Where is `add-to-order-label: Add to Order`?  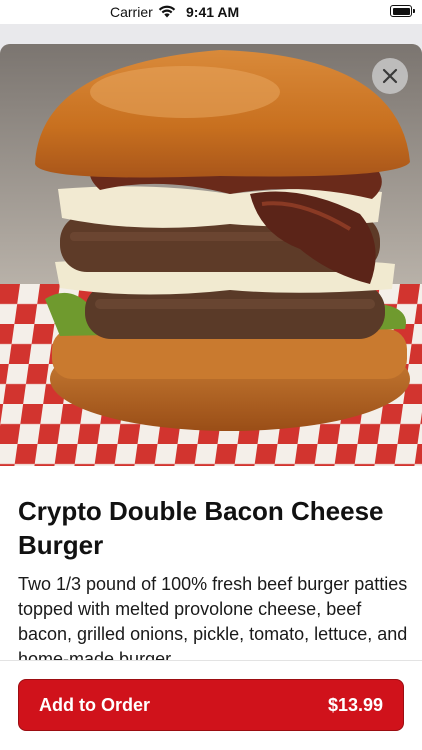 add-to-order-label: Add to Order is located at coordinates (94, 705).